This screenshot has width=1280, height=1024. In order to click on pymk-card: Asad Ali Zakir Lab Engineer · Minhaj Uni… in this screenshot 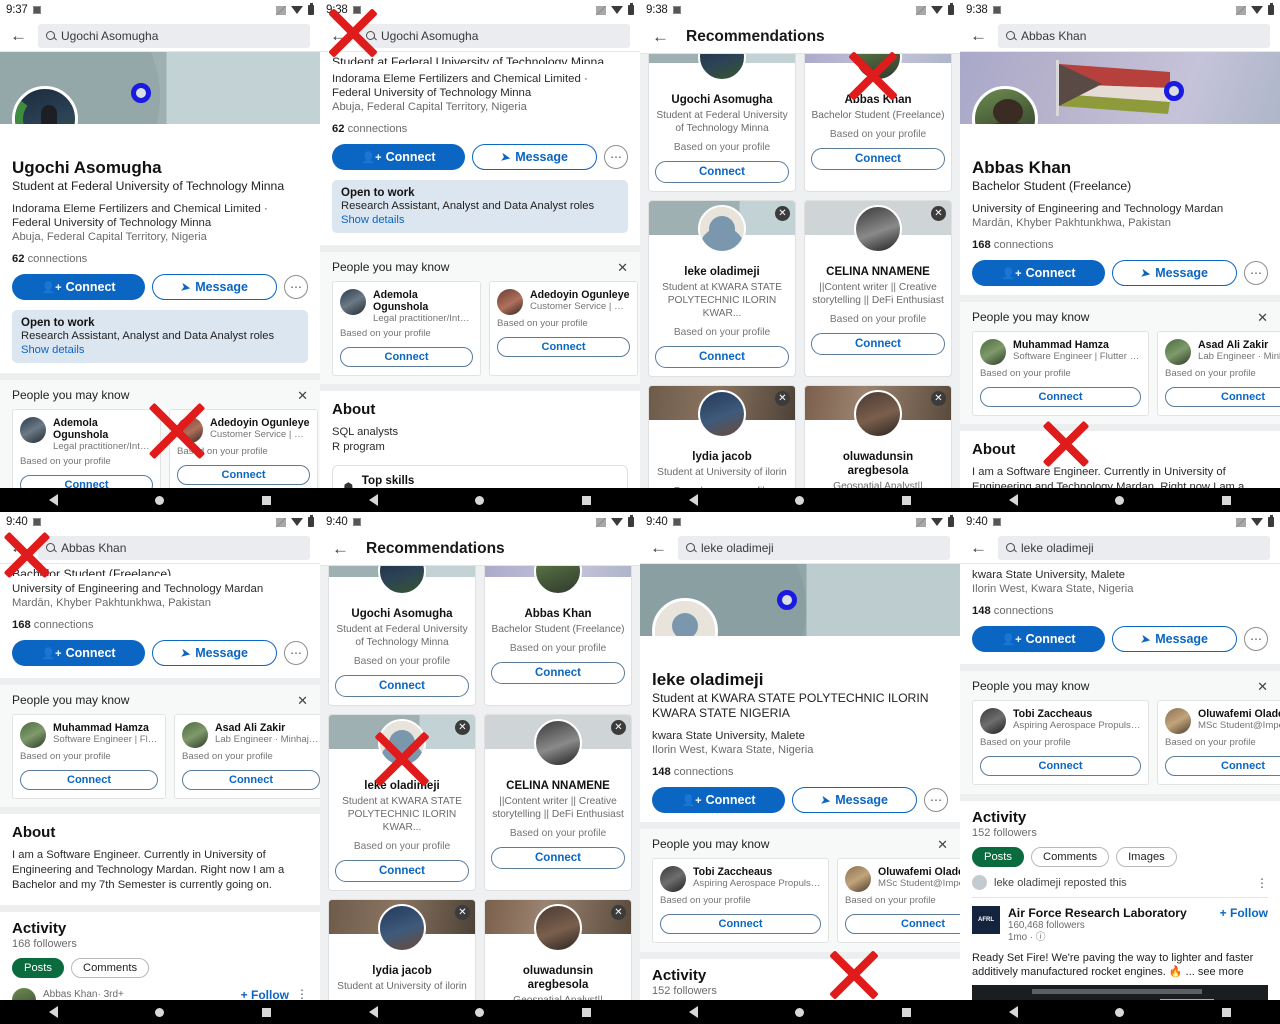, I will do `click(1218, 373)`.